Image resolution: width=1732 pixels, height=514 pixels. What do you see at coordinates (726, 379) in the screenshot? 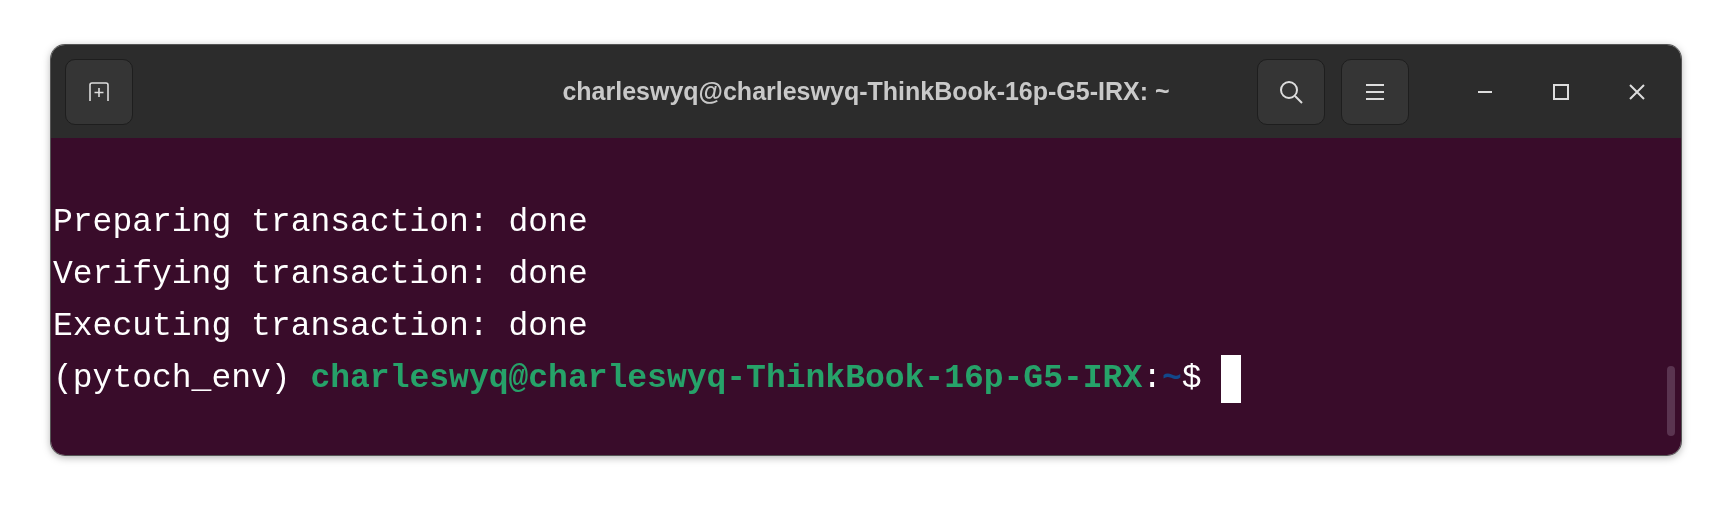
I see `prompt-user-host: charleswyq@charleswyq-ThinkBook-16p-G5-IRX` at bounding box center [726, 379].